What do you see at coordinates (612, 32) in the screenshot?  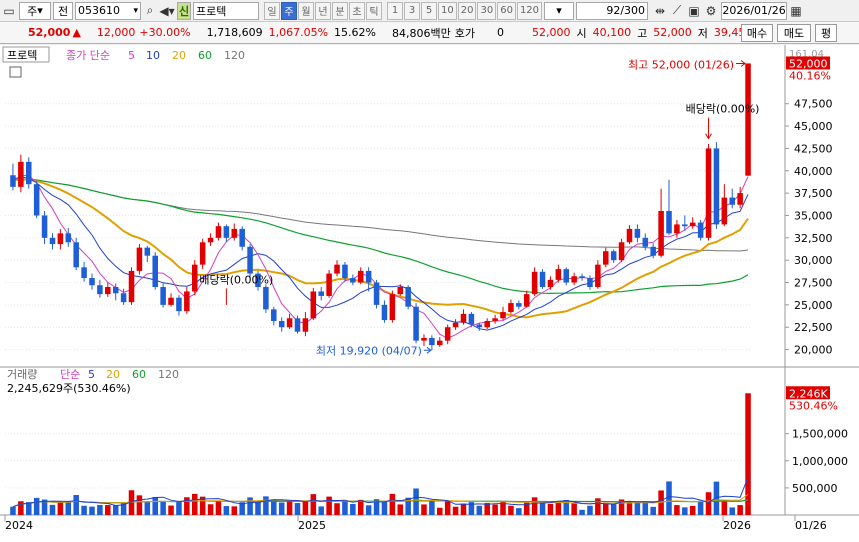 I see `open-price: 40,100` at bounding box center [612, 32].